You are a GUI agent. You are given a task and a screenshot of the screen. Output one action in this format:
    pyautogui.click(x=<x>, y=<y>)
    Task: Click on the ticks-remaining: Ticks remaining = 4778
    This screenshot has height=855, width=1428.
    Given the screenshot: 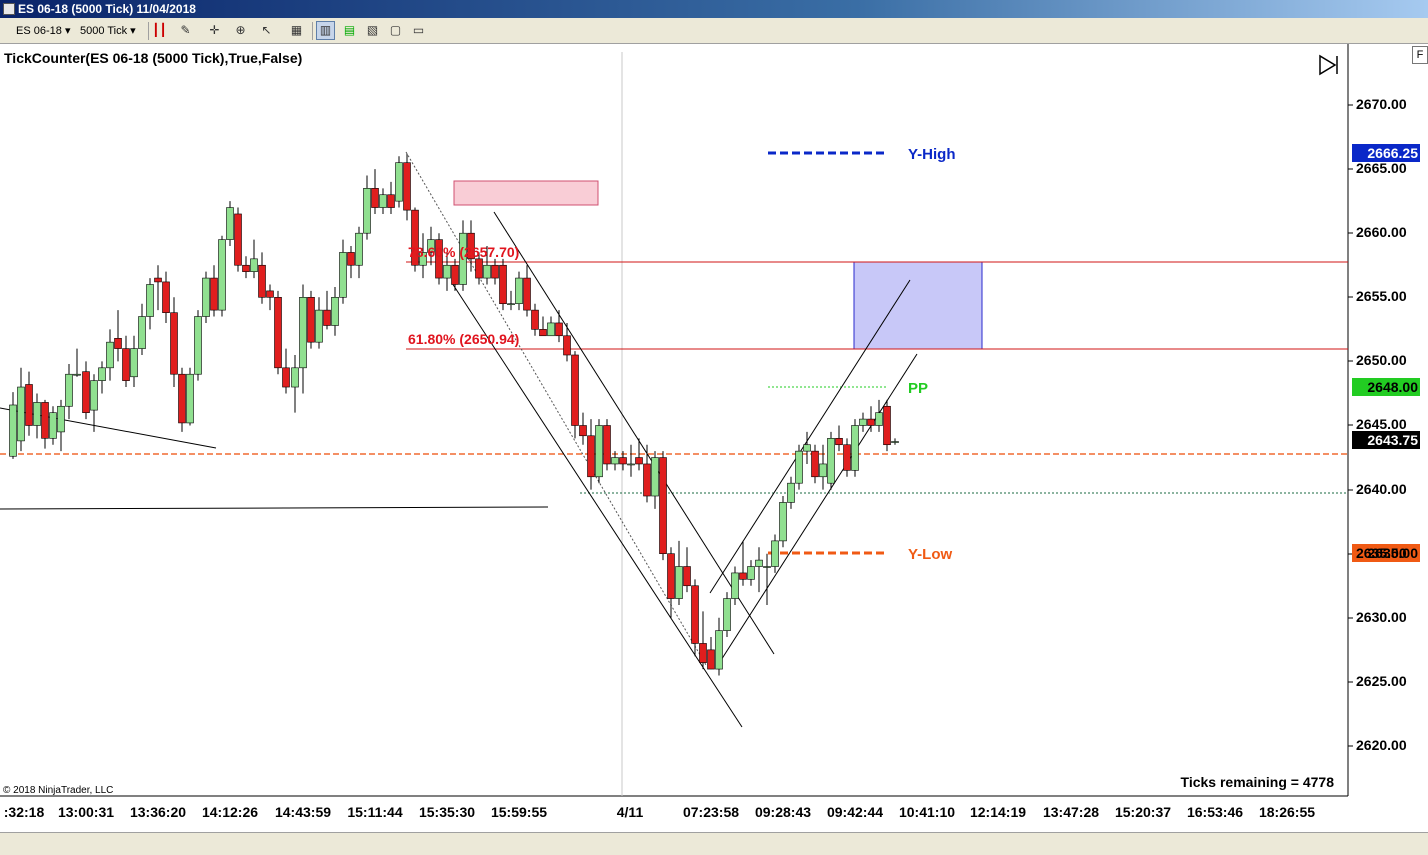 What is the action you would take?
    pyautogui.click(x=1257, y=782)
    